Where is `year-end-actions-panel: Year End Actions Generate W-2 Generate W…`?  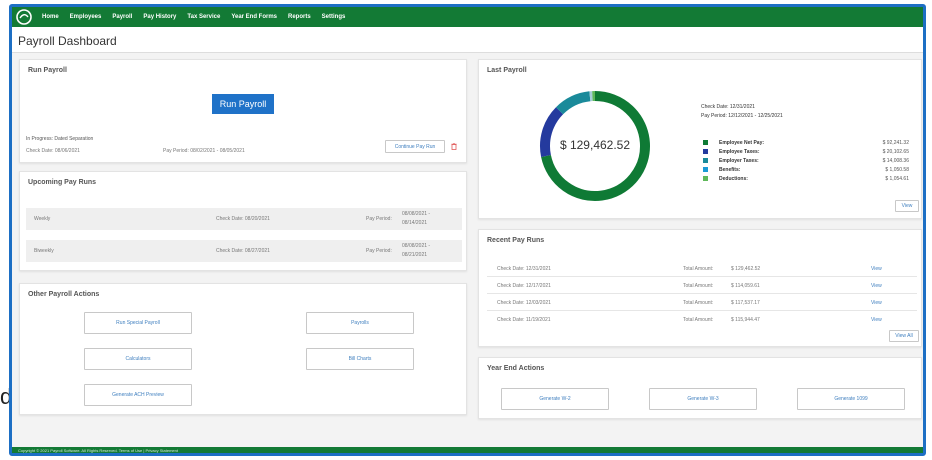 year-end-actions-panel: Year End Actions Generate W-2 Generate W… is located at coordinates (700, 388).